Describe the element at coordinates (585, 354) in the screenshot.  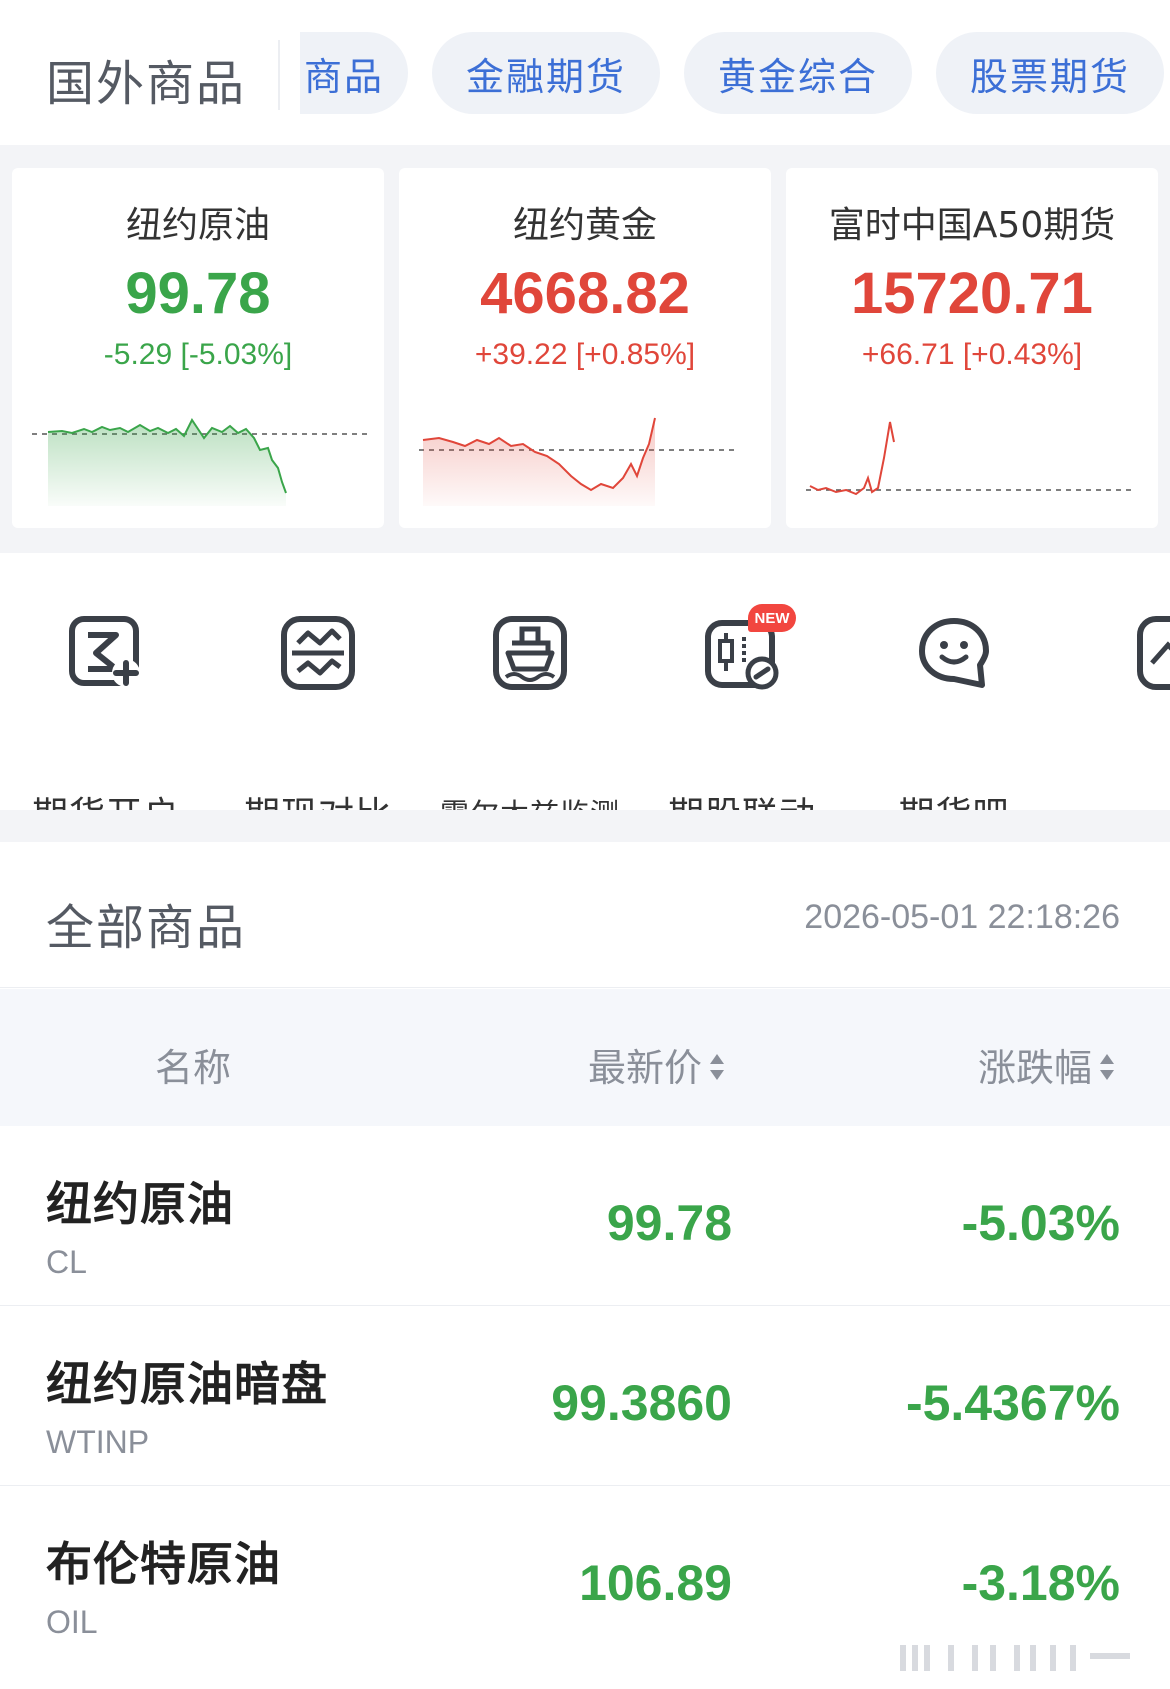
I see `card-change: +39.22 [+0.85%]` at that location.